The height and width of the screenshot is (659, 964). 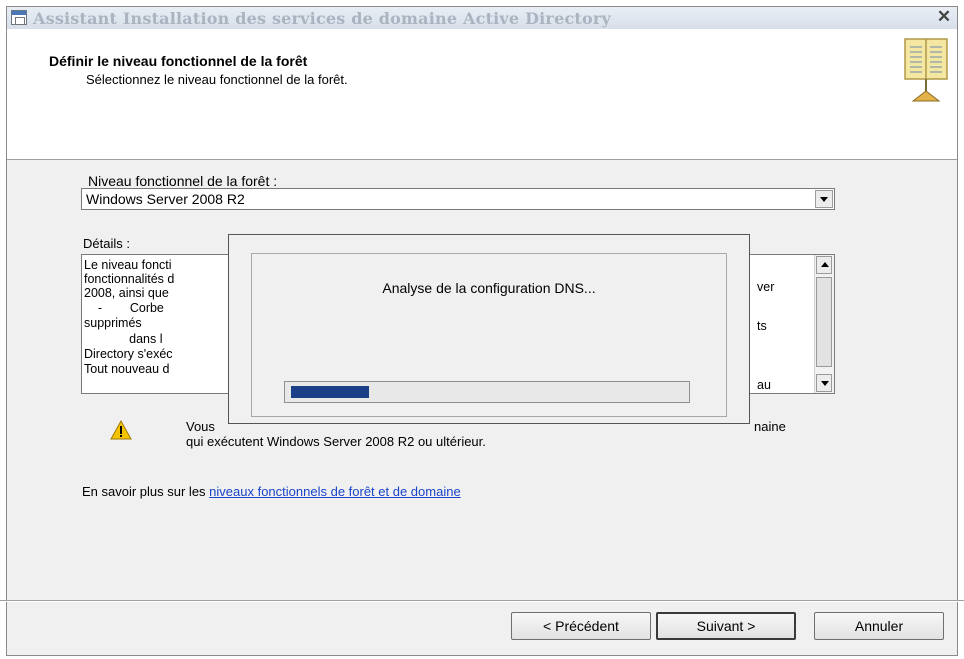 I want to click on forest-level-value: Windows Server 2008 R2, so click(x=165, y=199).